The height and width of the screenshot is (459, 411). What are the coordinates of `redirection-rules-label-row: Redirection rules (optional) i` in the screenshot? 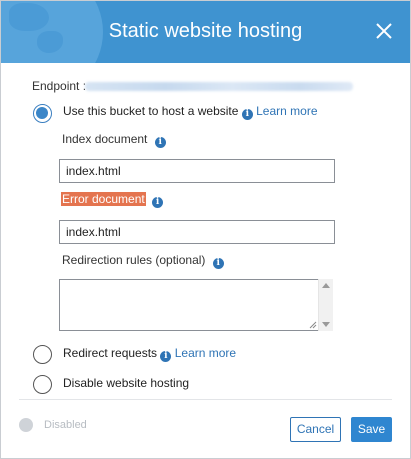 It's located at (143, 261).